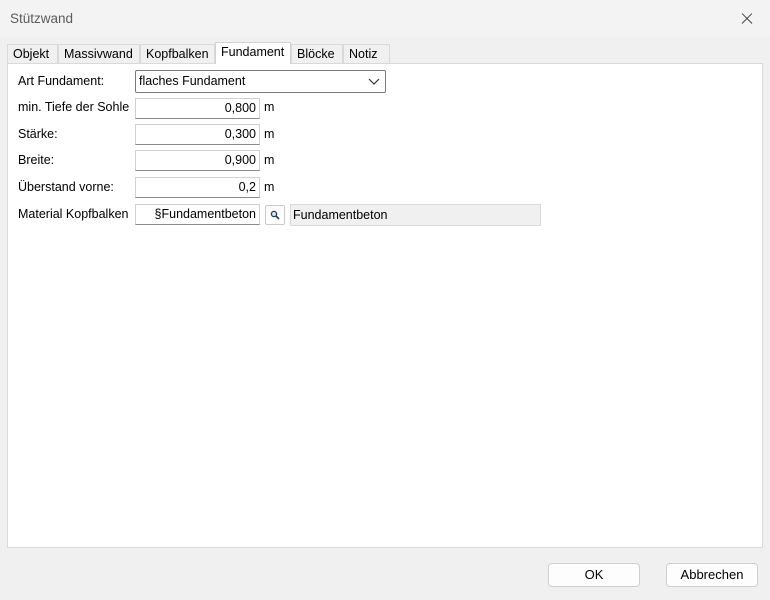 Image resolution: width=770 pixels, height=600 pixels. What do you see at coordinates (260, 81) in the screenshot?
I see `art-fundament-select: flaches Fundament` at bounding box center [260, 81].